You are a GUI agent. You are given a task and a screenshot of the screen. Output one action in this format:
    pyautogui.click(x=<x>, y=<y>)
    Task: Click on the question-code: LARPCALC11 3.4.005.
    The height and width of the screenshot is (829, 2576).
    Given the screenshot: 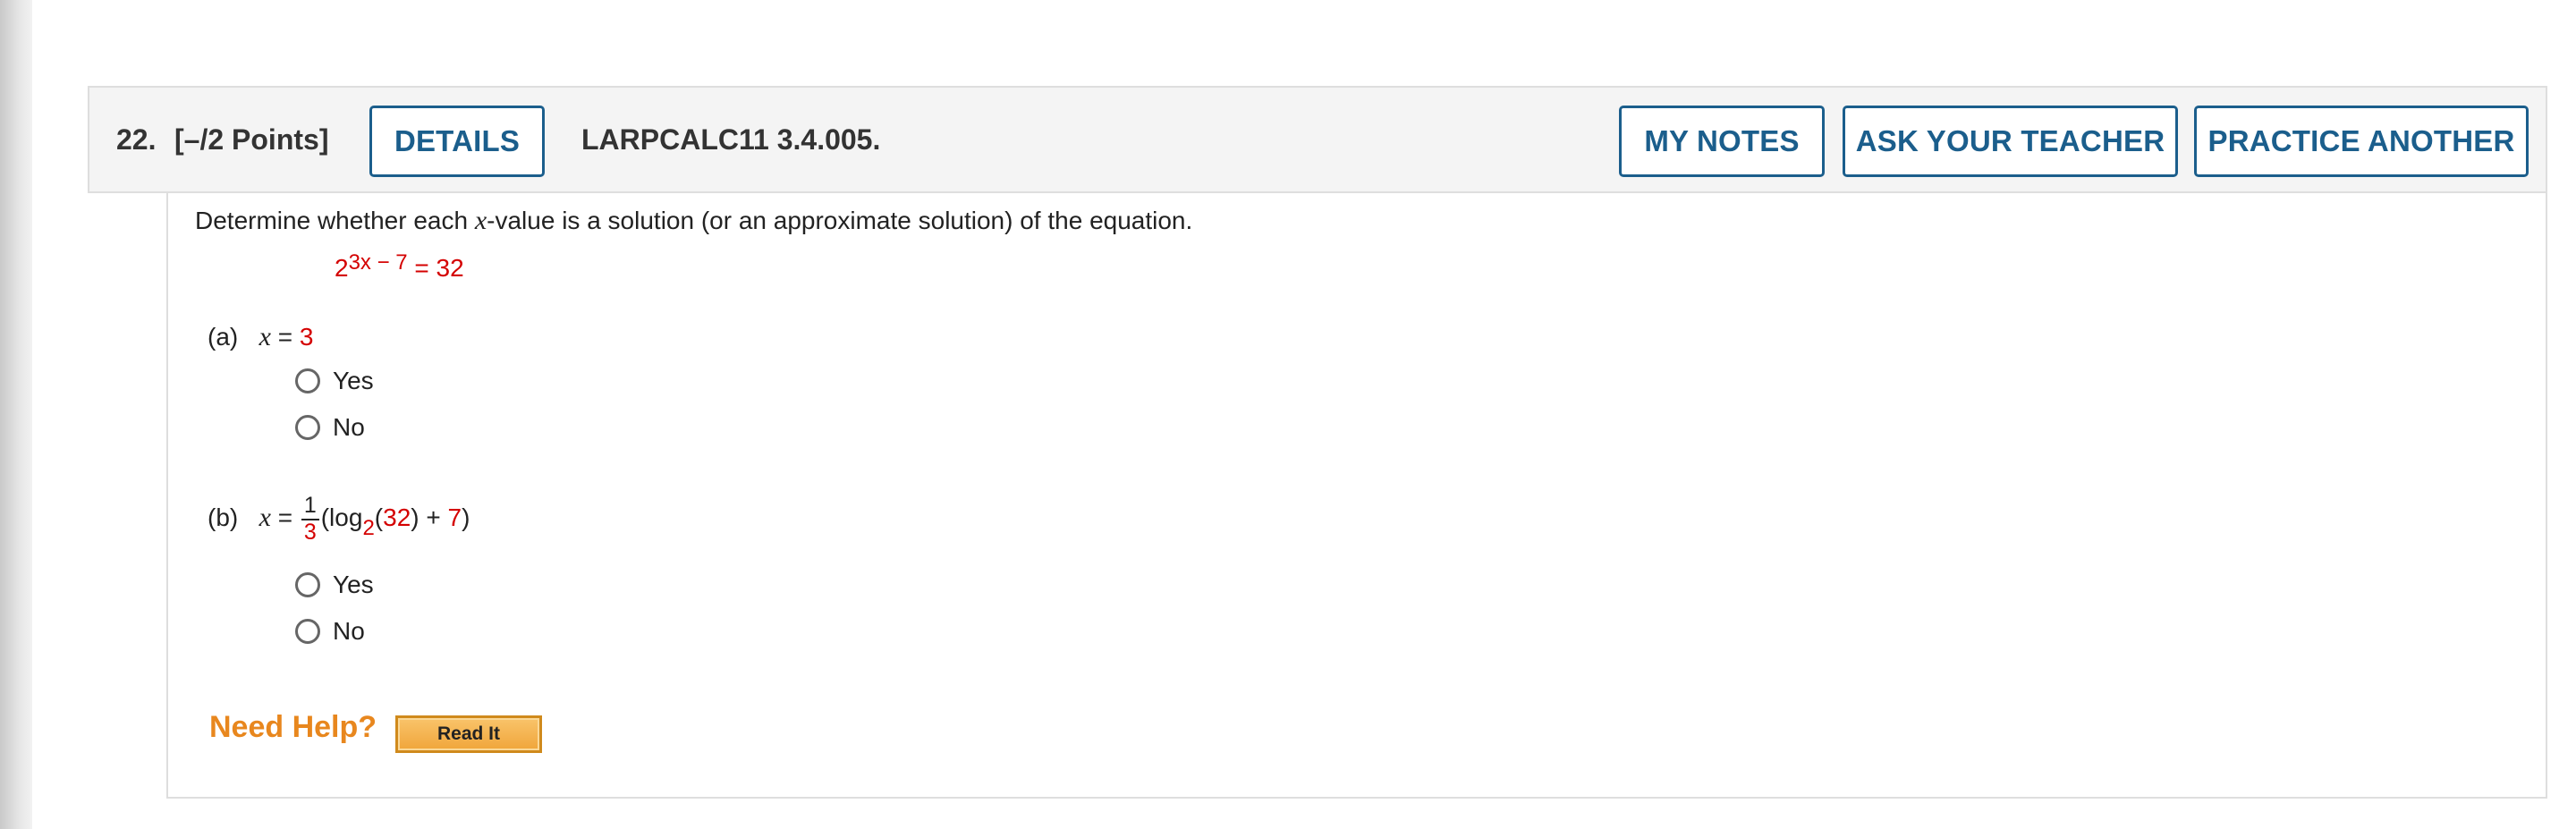 What is the action you would take?
    pyautogui.click(x=731, y=139)
    